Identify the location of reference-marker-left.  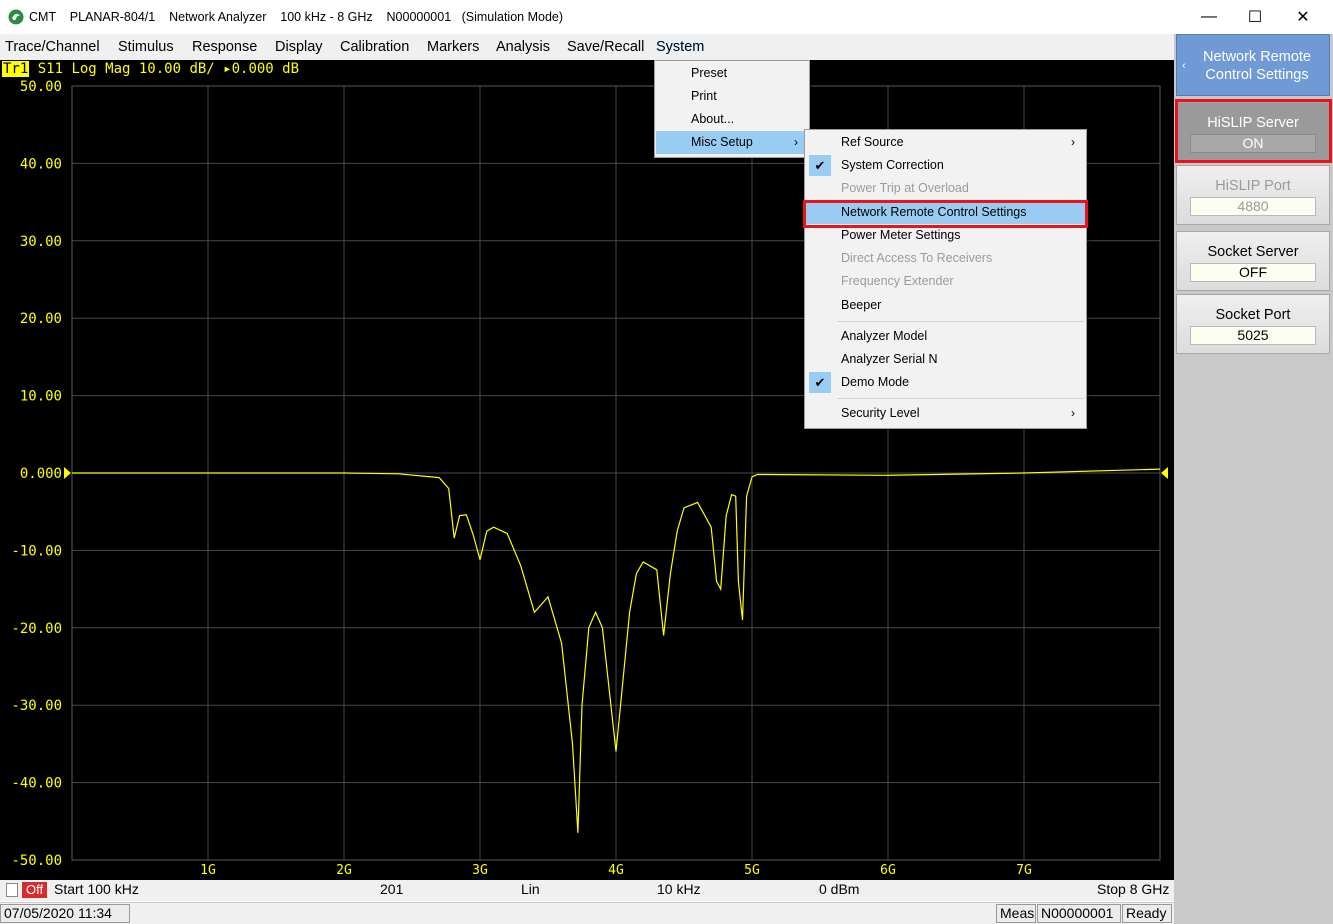
(67, 473).